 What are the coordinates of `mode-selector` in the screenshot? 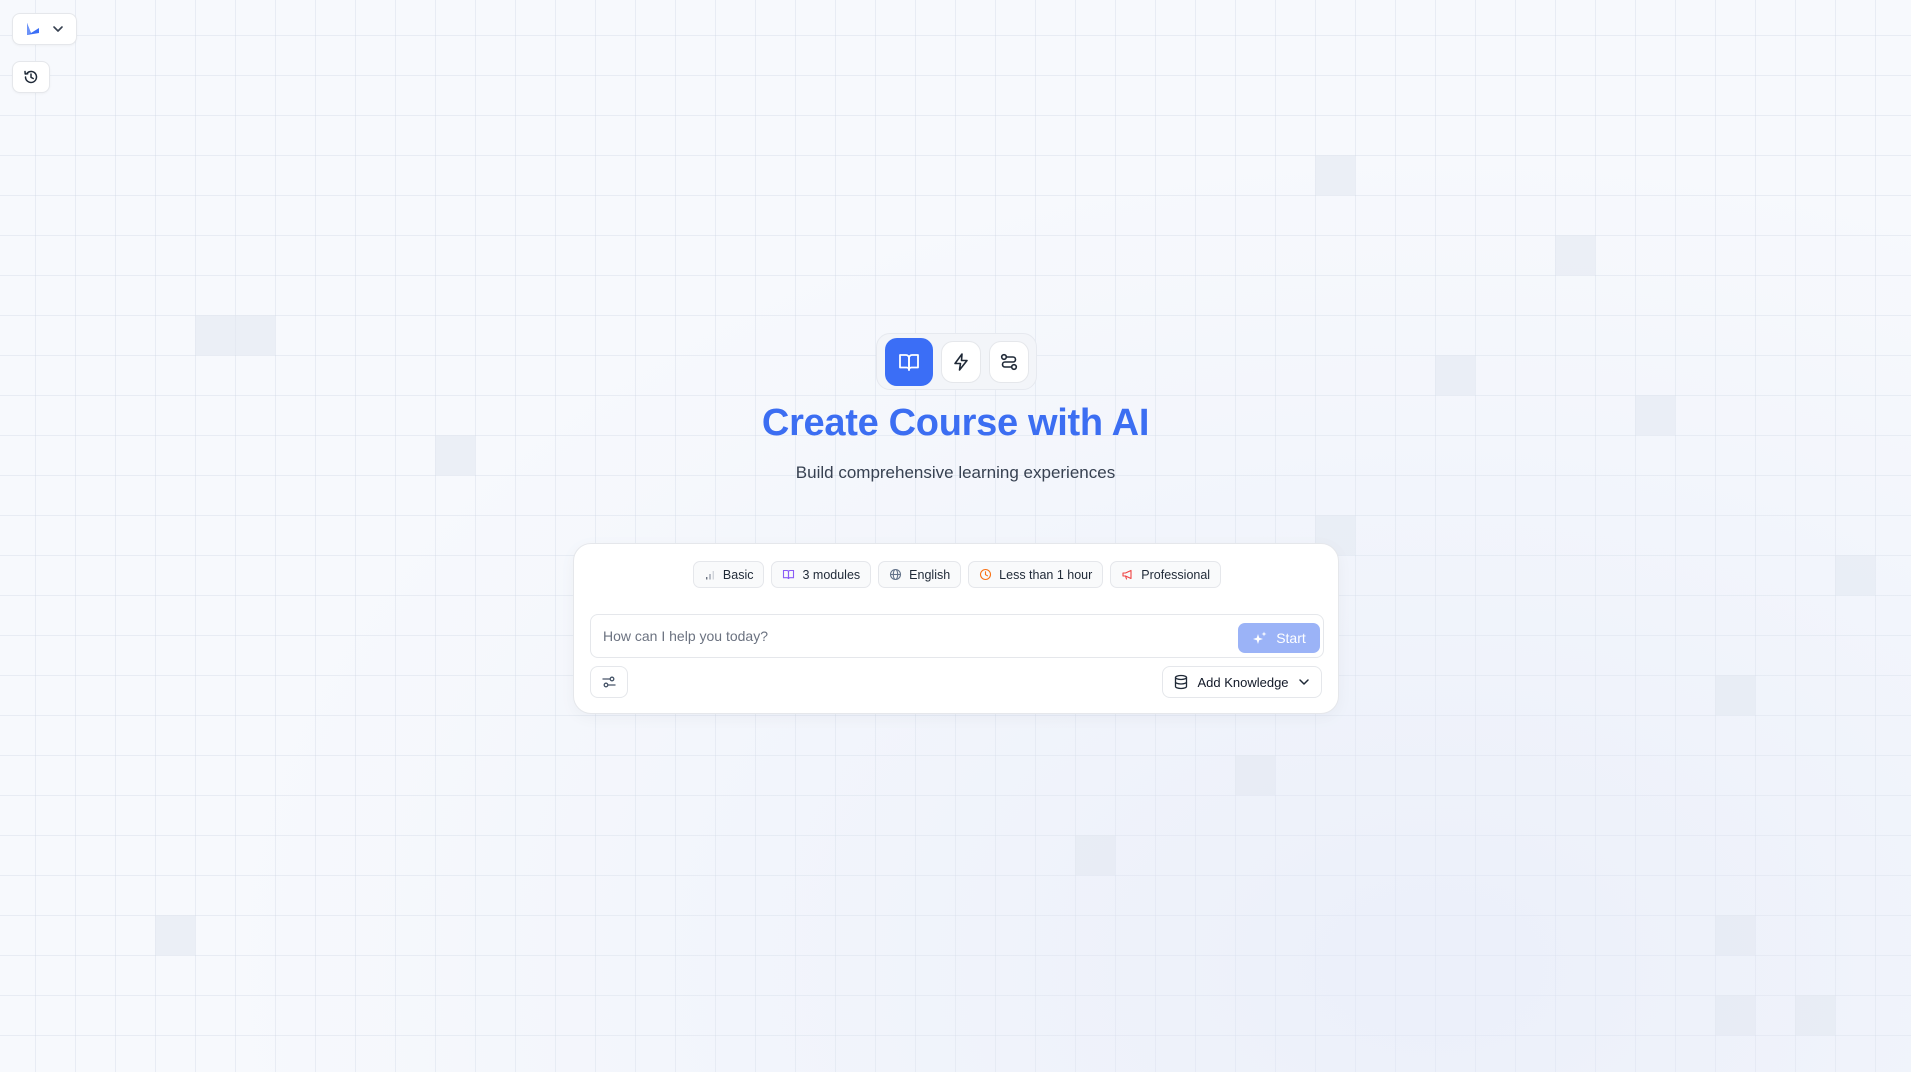 It's located at (956, 361).